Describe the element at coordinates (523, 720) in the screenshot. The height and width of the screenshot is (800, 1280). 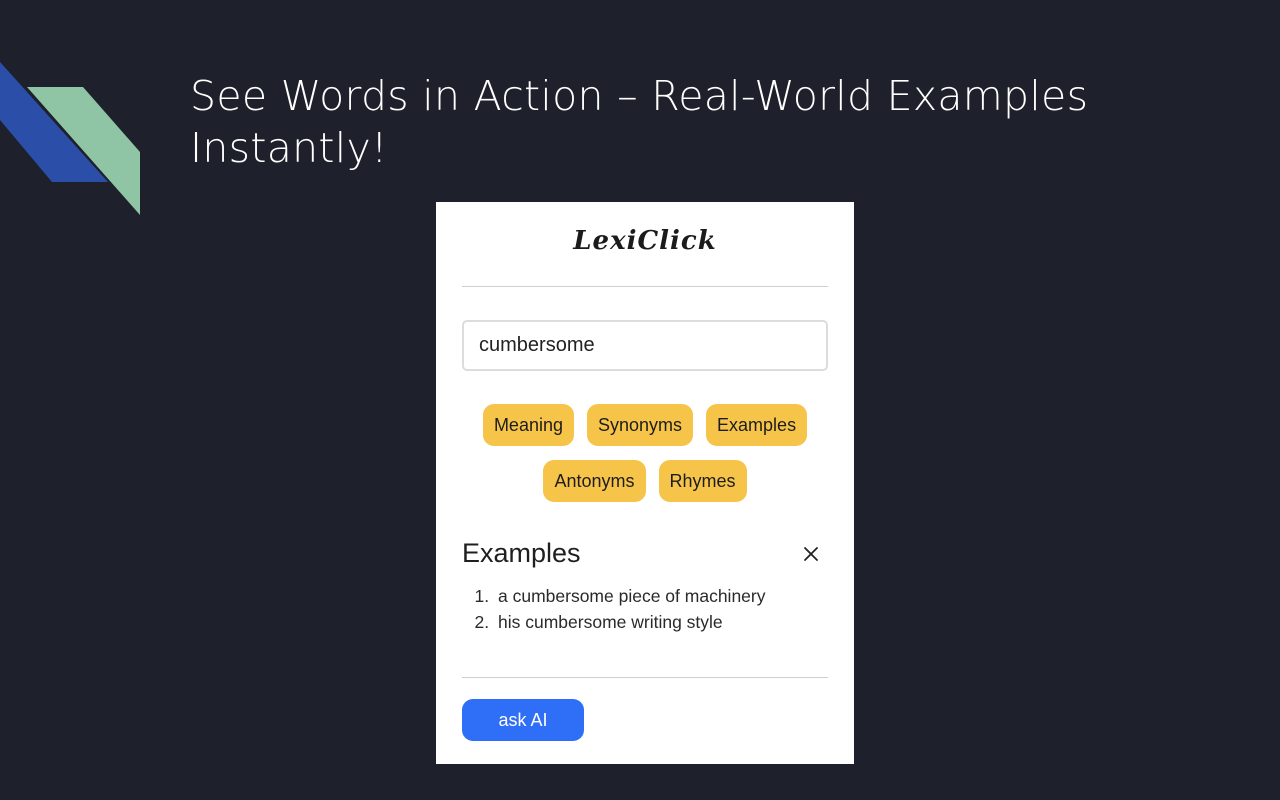
I see `ask-ai-button: ask AI` at that location.